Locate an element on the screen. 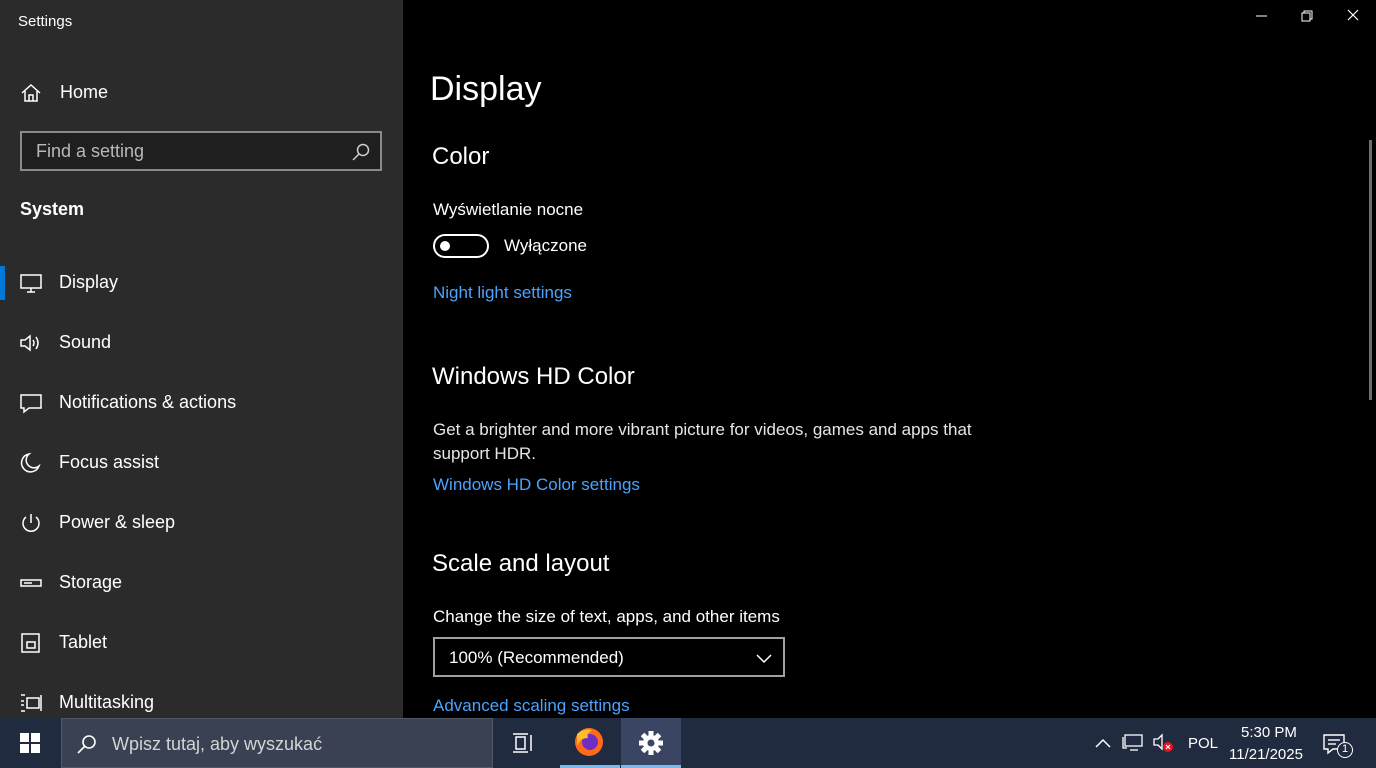 The image size is (1376, 768). network-icon is located at coordinates (1132, 742).